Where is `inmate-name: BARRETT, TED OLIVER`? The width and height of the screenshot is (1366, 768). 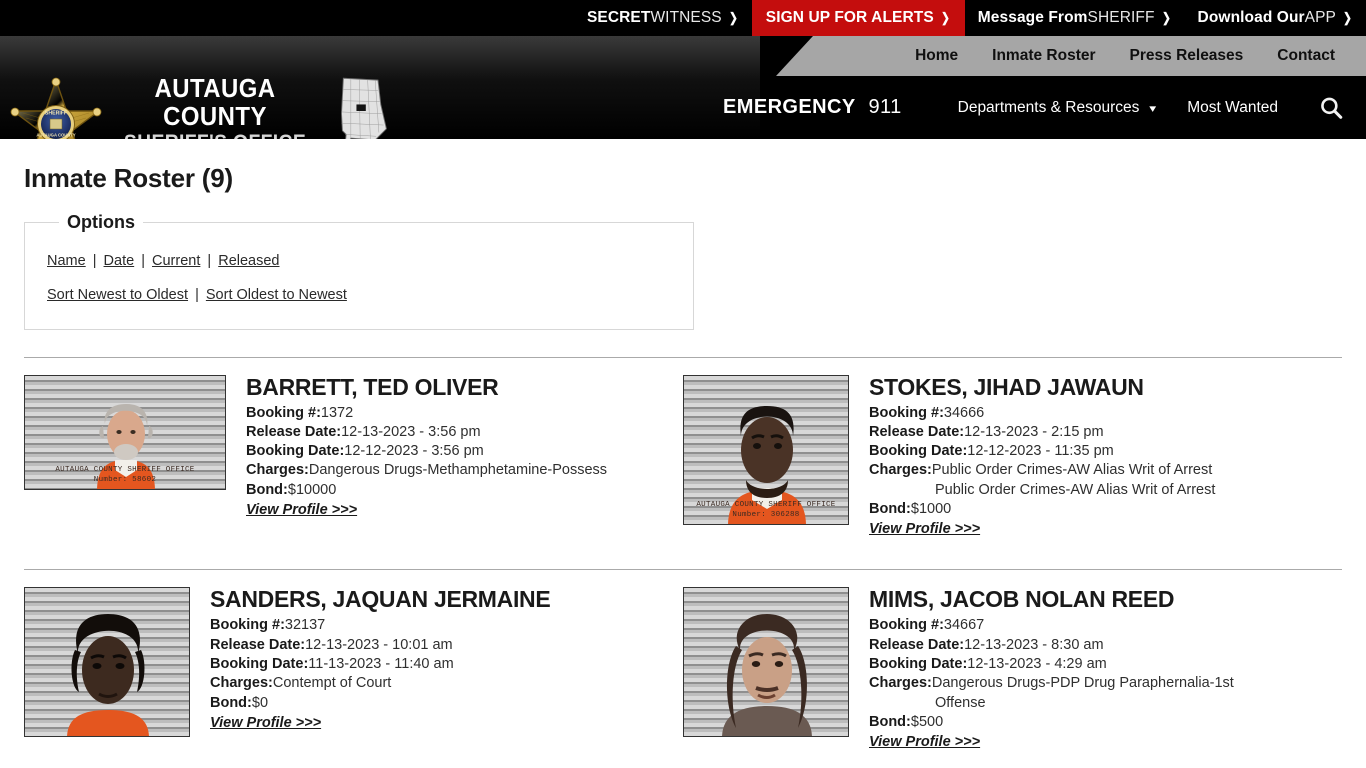 inmate-name: BARRETT, TED OLIVER is located at coordinates (372, 386).